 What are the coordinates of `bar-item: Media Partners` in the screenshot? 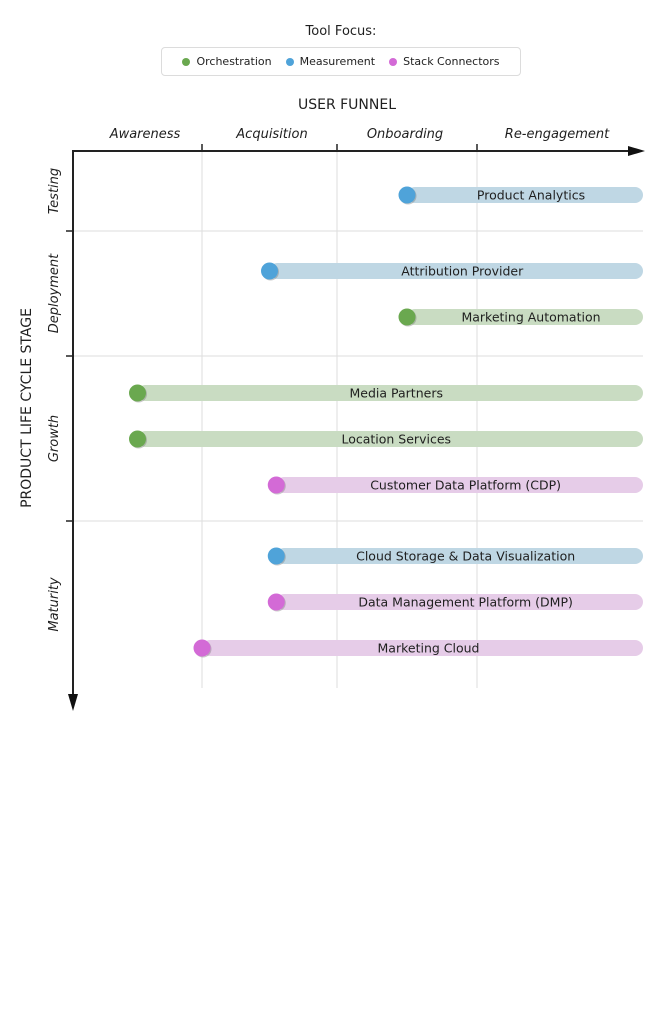 It's located at (386, 393).